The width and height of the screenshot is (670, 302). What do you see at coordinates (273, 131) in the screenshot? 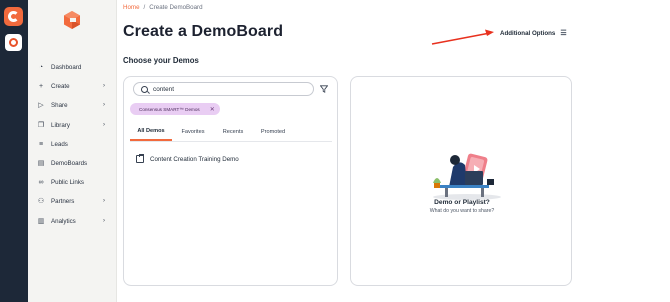
I see `tab-promoted: Promoted` at bounding box center [273, 131].